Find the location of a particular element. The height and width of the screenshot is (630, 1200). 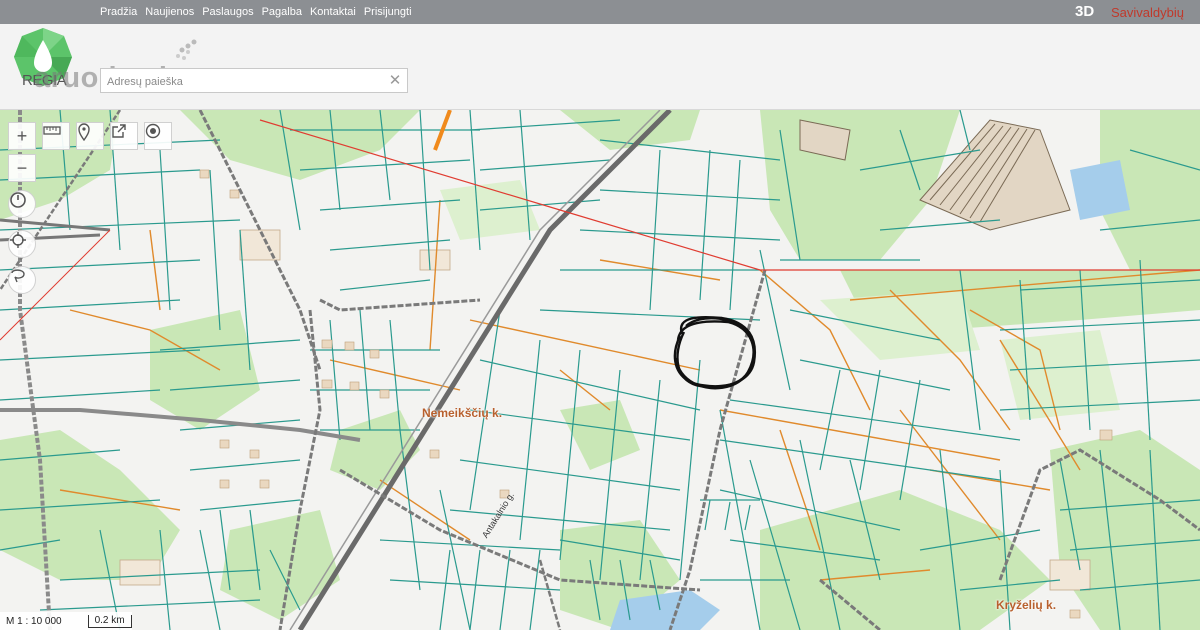

share-icon is located at coordinates (124, 136).